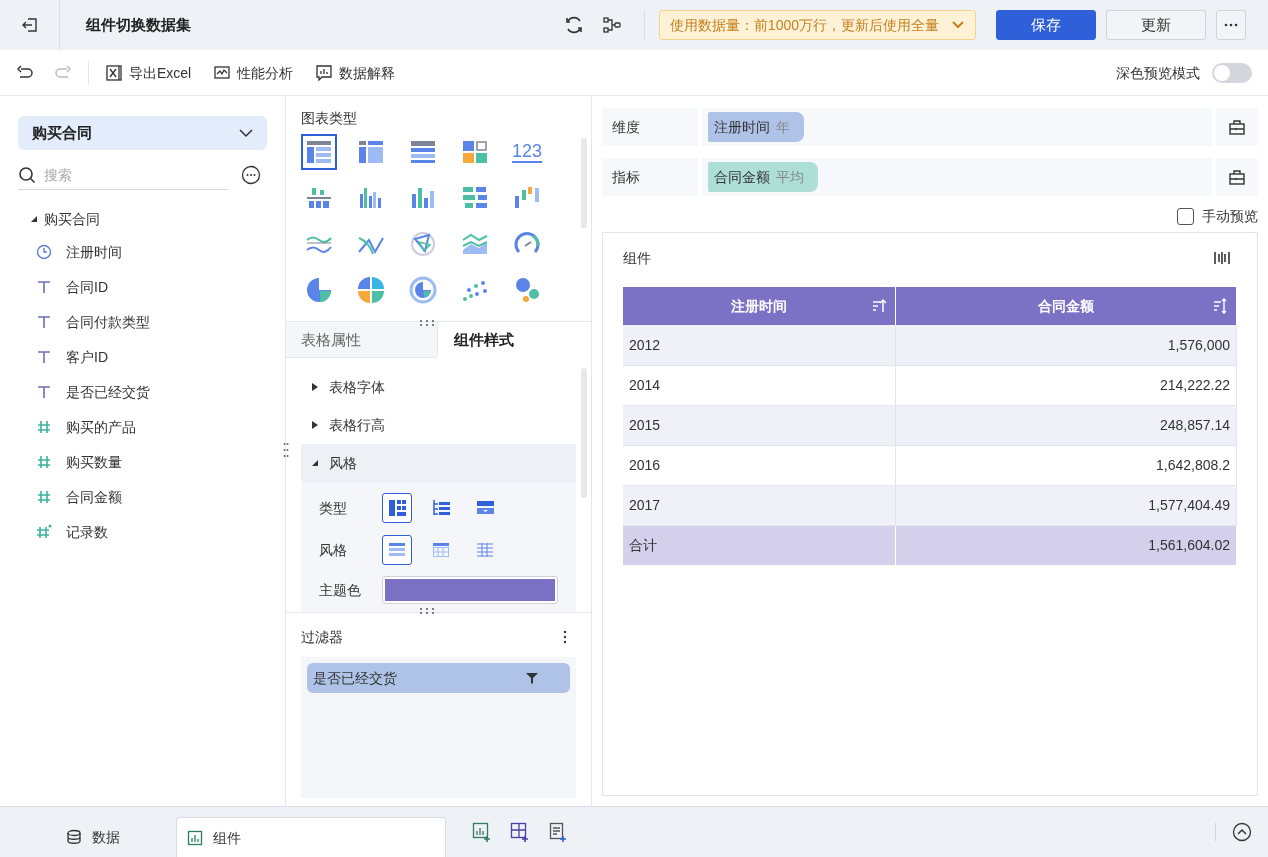 The height and width of the screenshot is (857, 1268). What do you see at coordinates (573, 25) in the screenshot?
I see `refresh-icon` at bounding box center [573, 25].